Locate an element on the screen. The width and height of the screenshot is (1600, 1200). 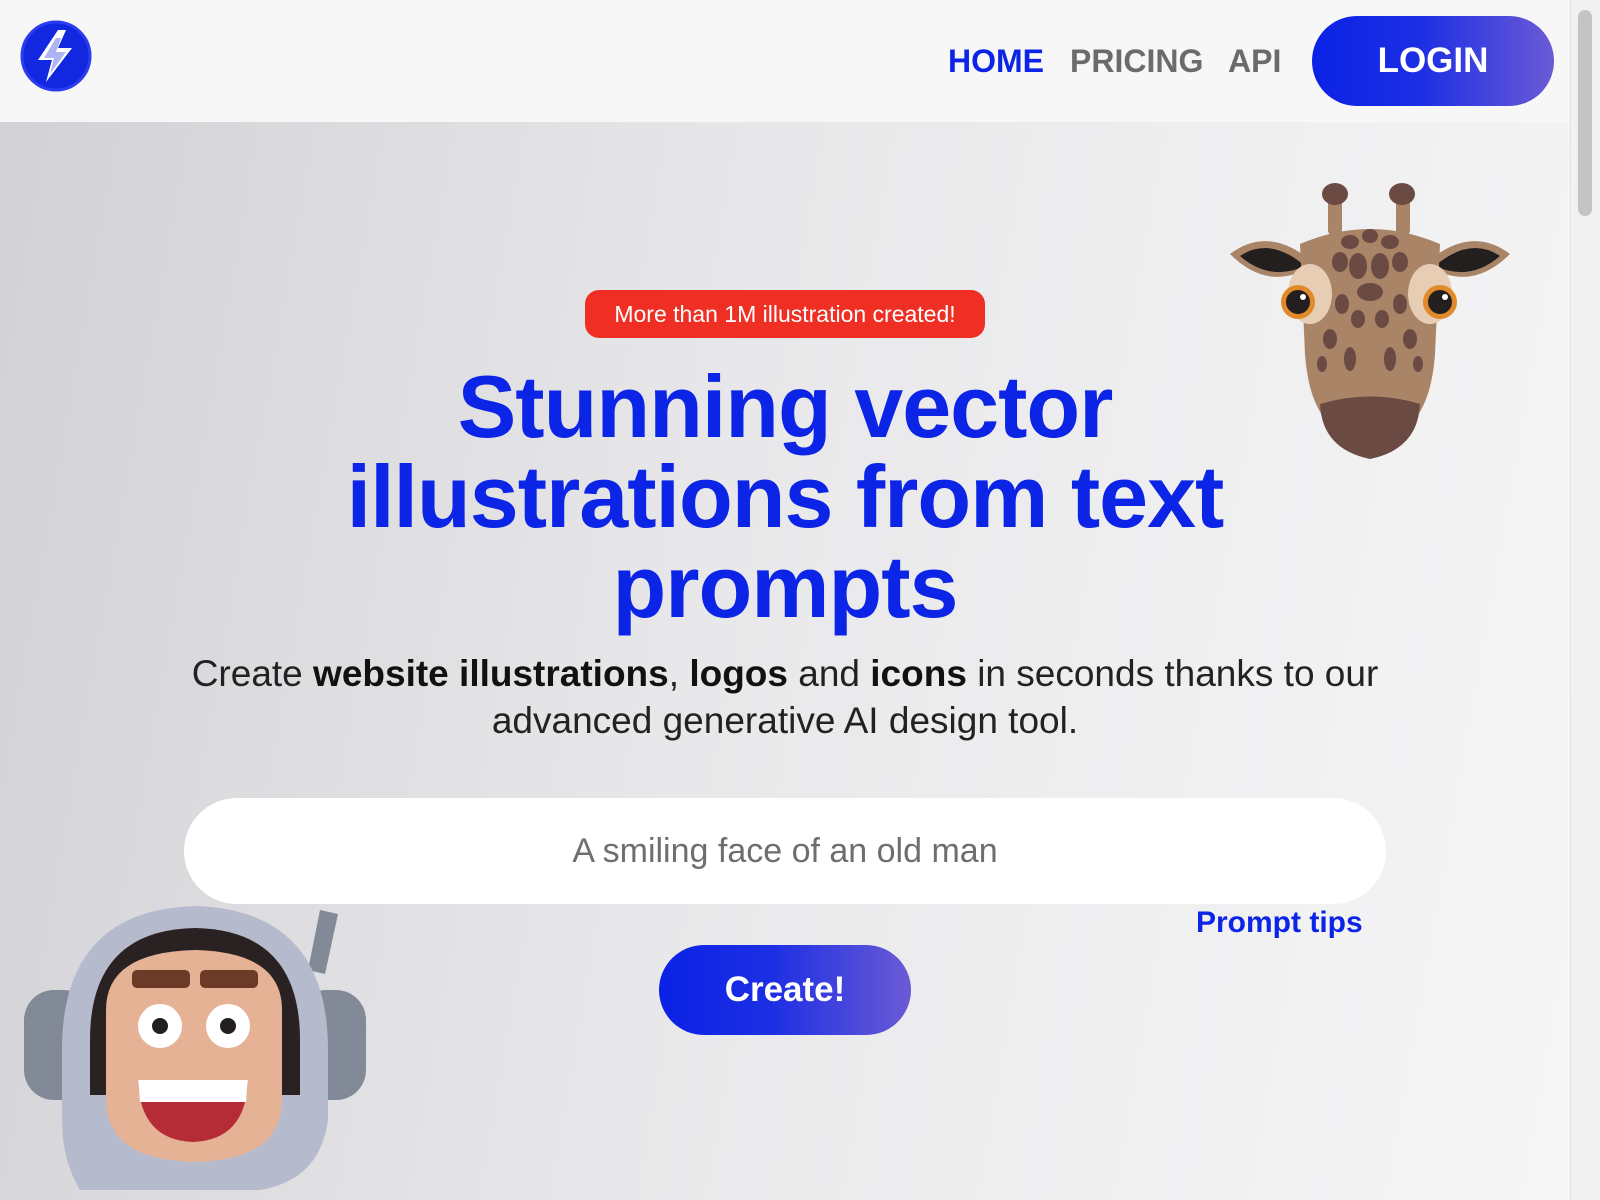
prompt-tips-link: Prompt tips is located at coordinates (1279, 923).